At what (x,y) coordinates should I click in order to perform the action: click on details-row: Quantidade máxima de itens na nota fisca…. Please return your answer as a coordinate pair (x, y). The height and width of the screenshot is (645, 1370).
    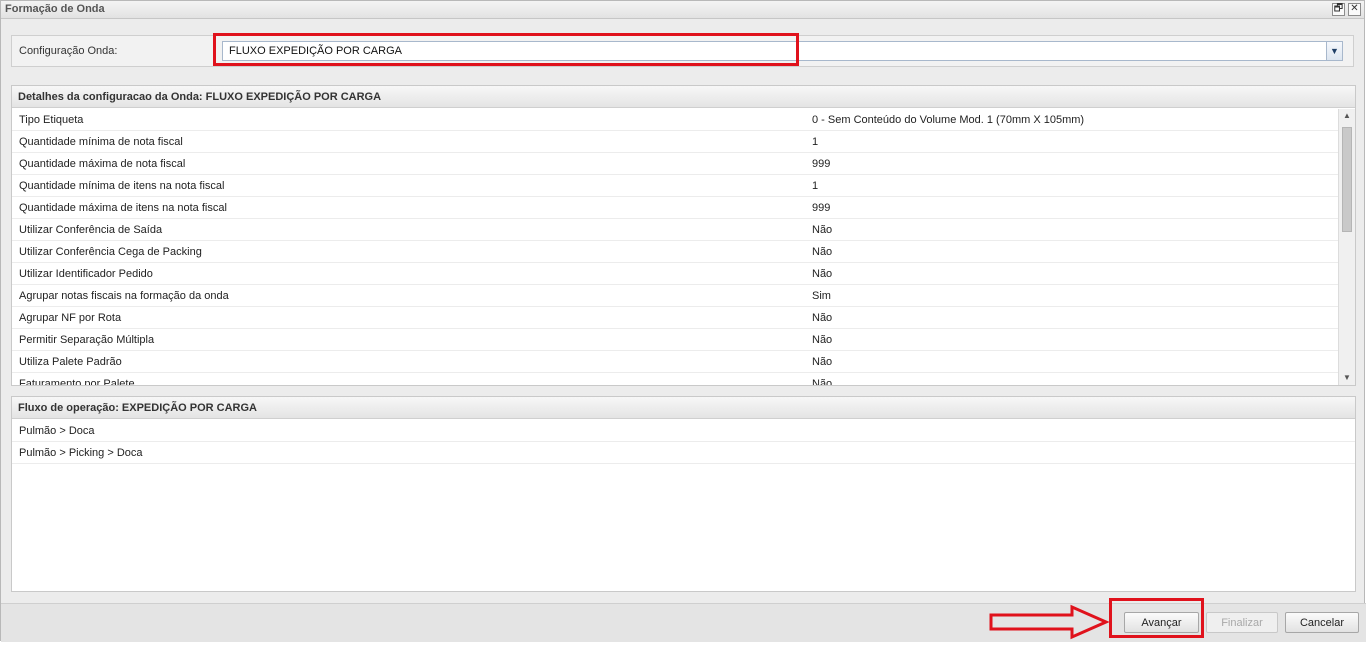
    Looking at the image, I should click on (675, 208).